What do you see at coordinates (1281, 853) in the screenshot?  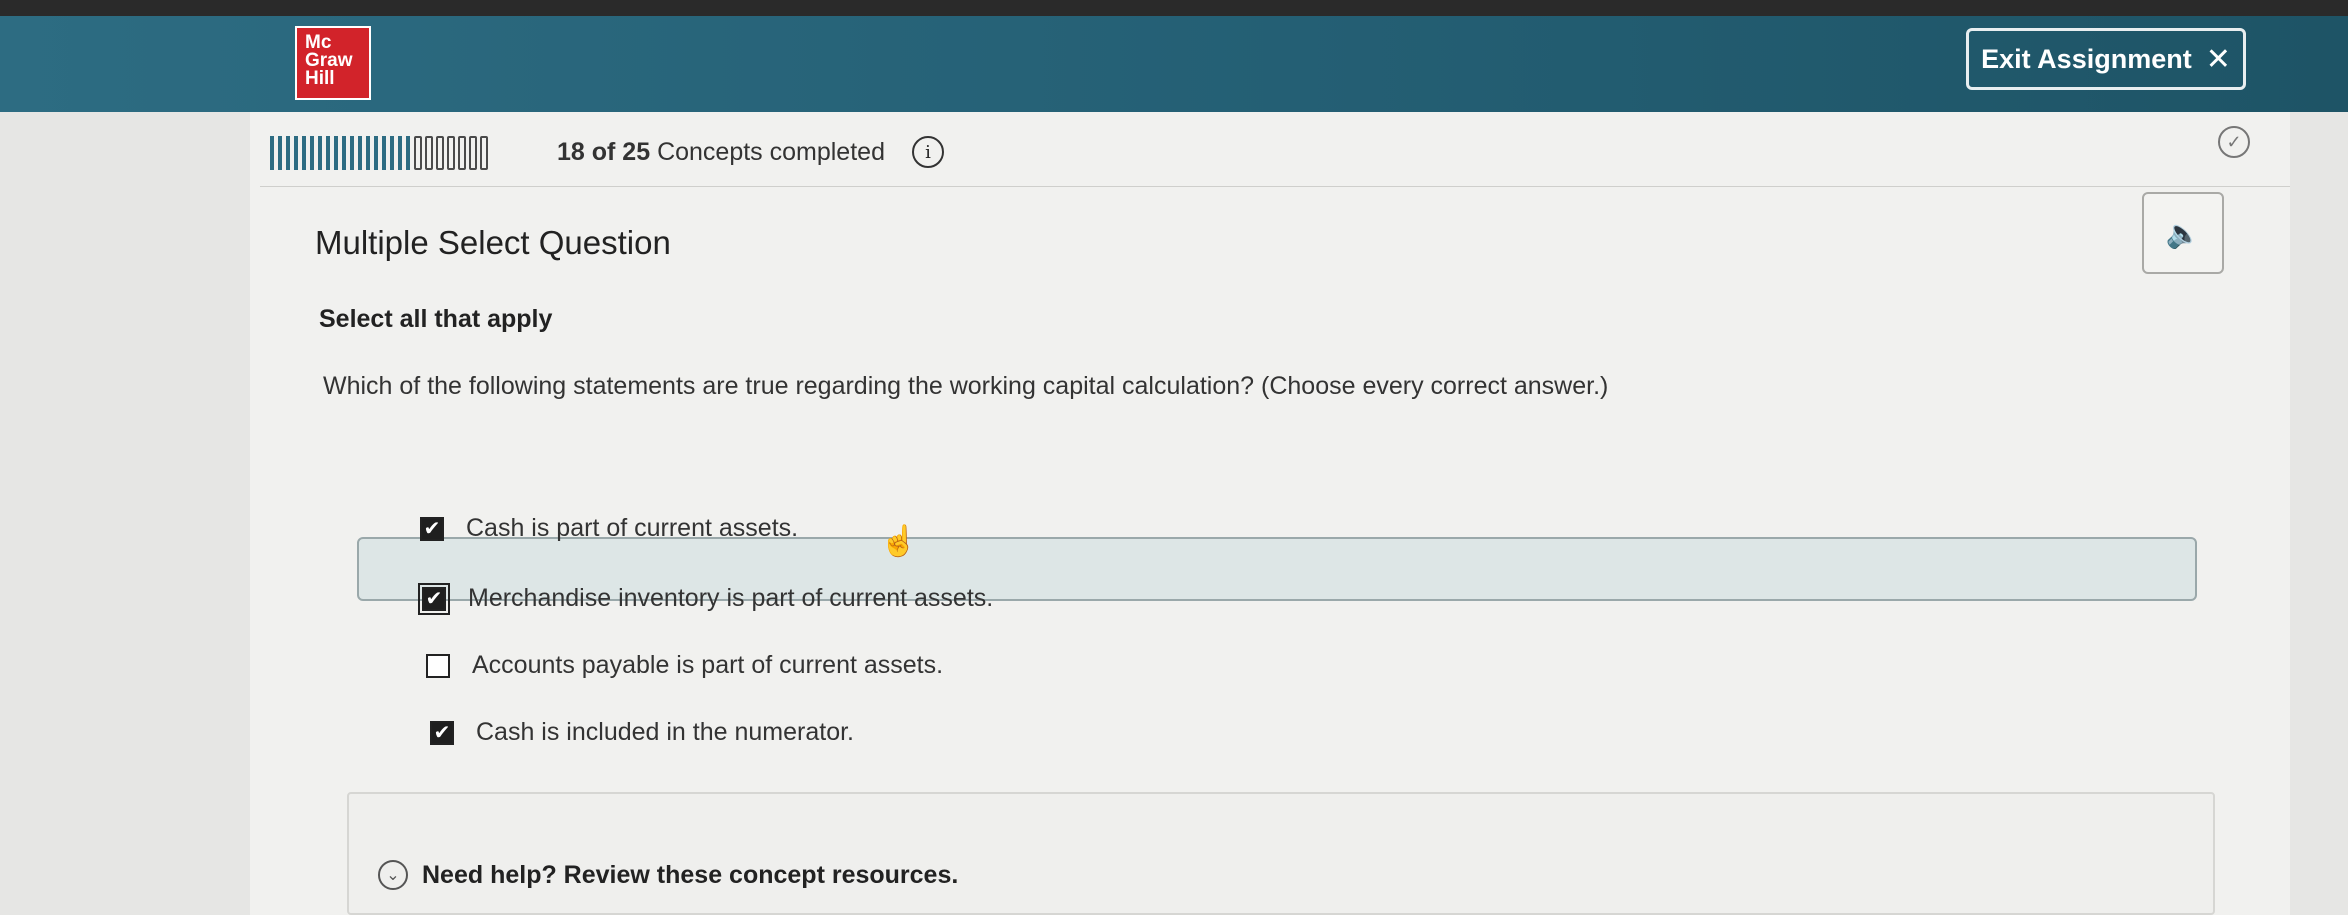 I see `help-resources-panel` at bounding box center [1281, 853].